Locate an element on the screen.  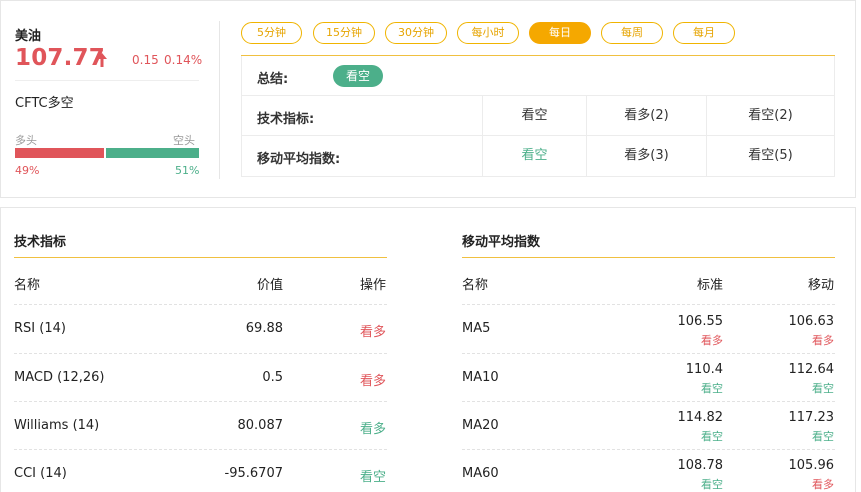
moving-averages-title: 移动平均指数 is located at coordinates (501, 242).